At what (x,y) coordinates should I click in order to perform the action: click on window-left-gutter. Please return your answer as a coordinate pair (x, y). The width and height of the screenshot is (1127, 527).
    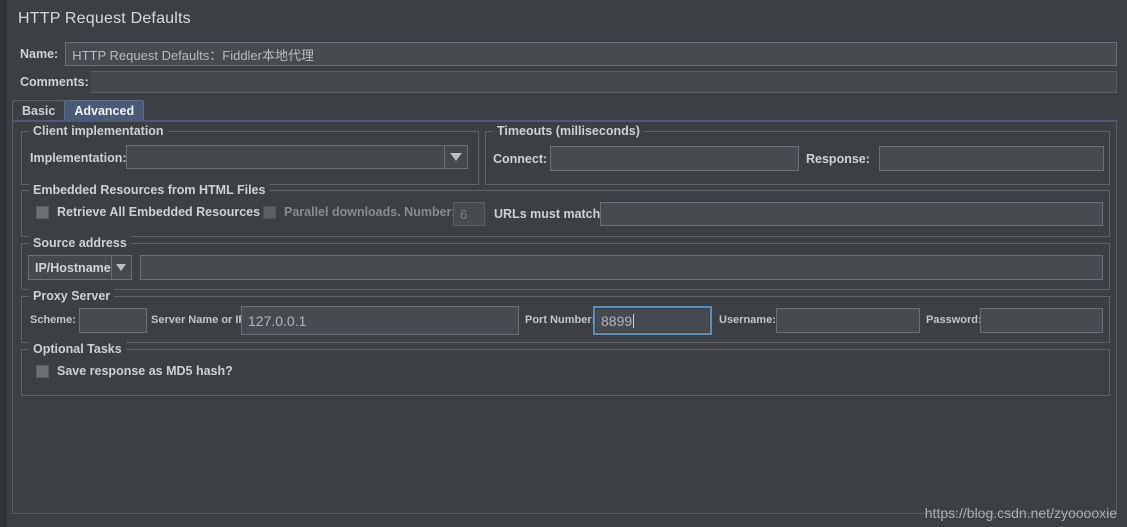
    Looking at the image, I should click on (3, 263).